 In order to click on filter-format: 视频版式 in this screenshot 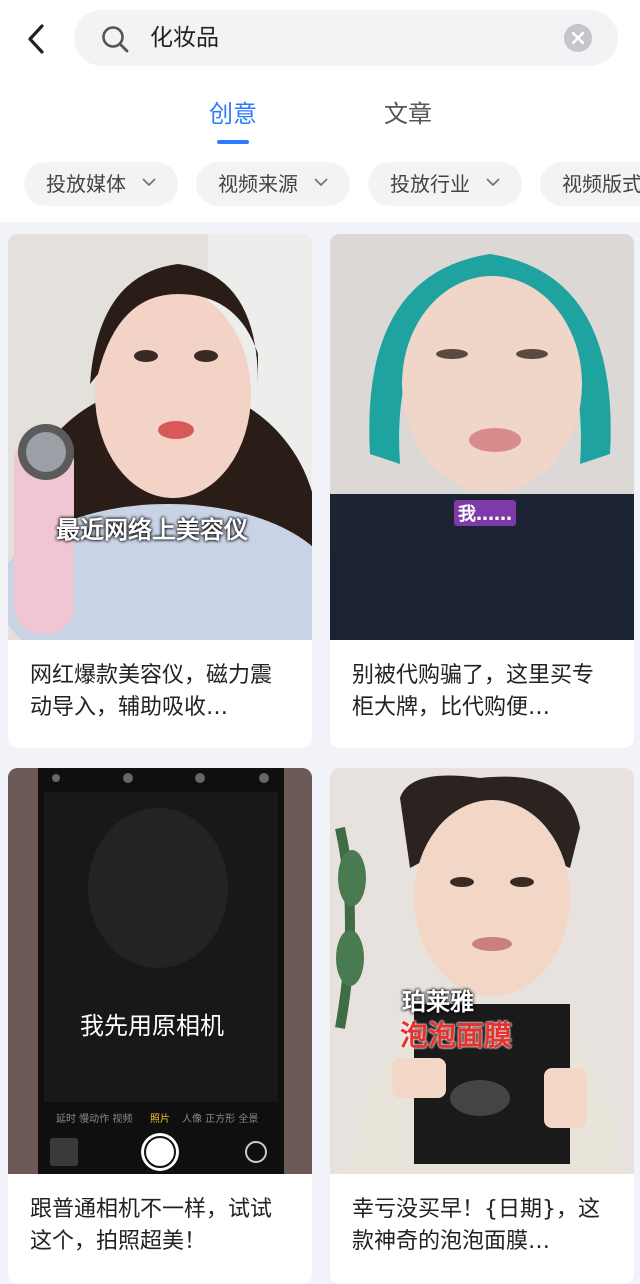, I will do `click(590, 184)`.